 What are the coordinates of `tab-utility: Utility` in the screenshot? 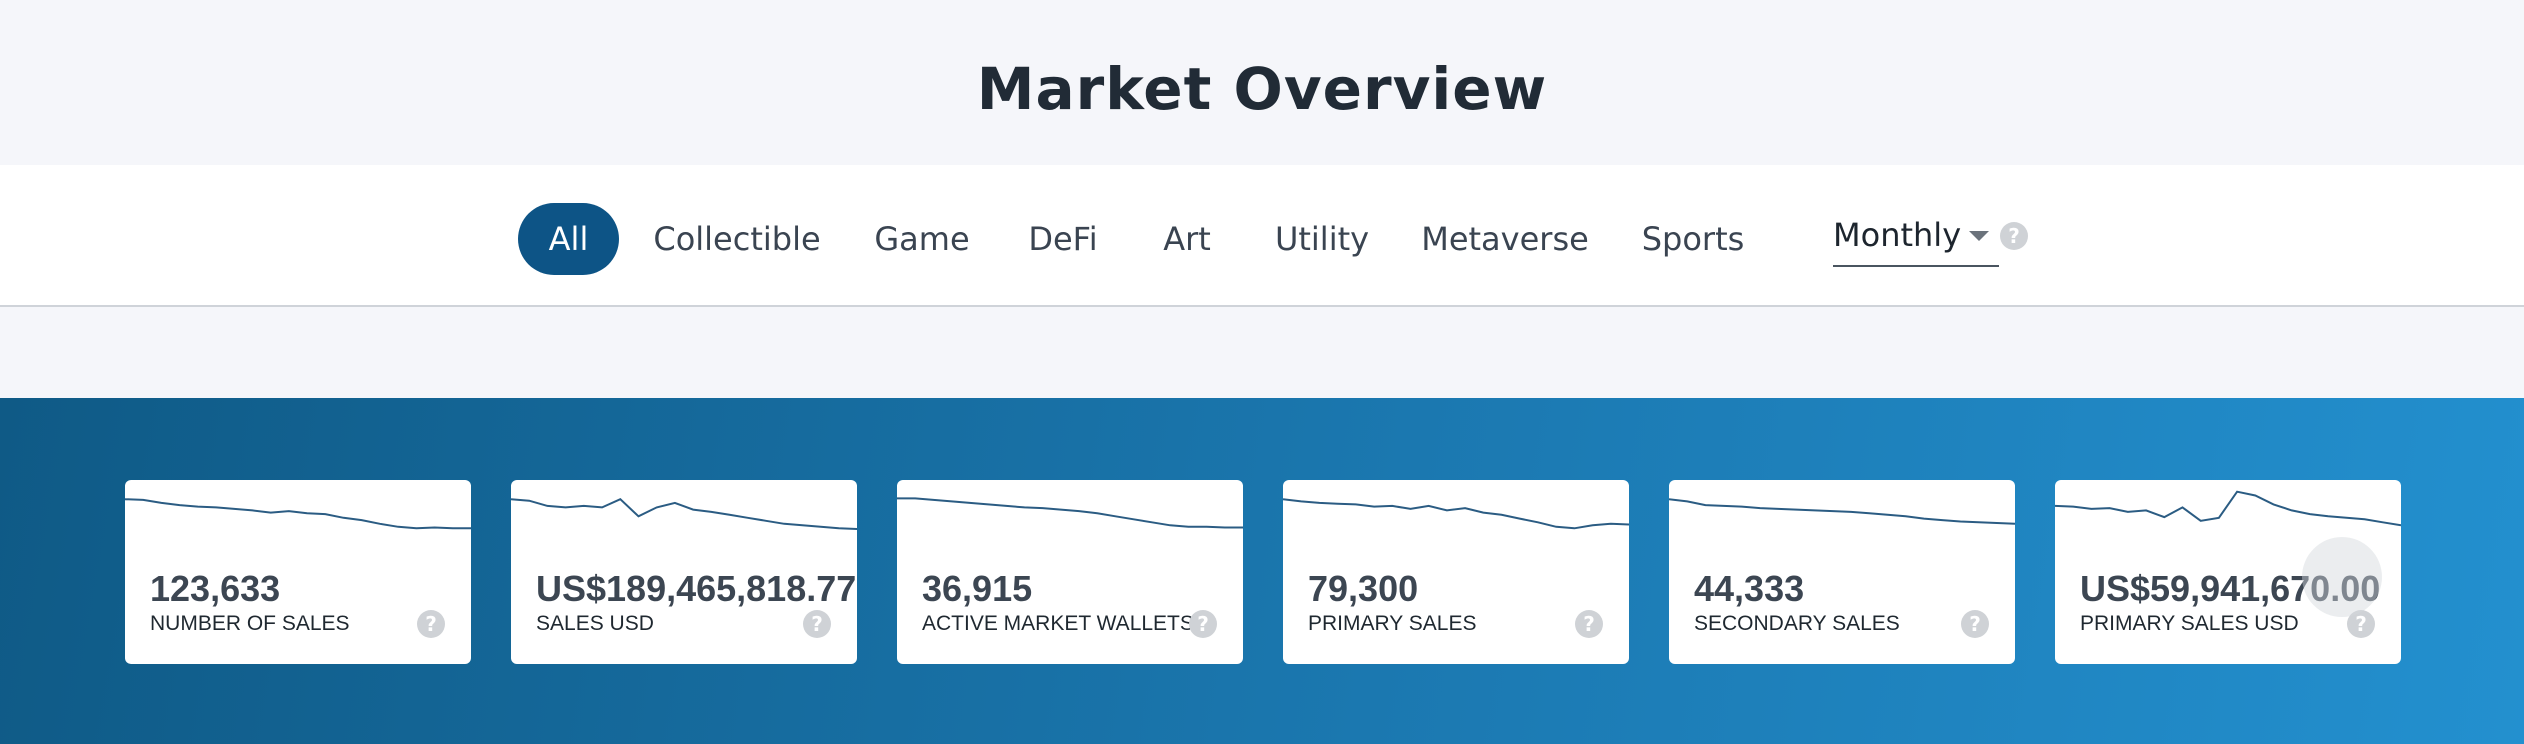 It's located at (1322, 239).